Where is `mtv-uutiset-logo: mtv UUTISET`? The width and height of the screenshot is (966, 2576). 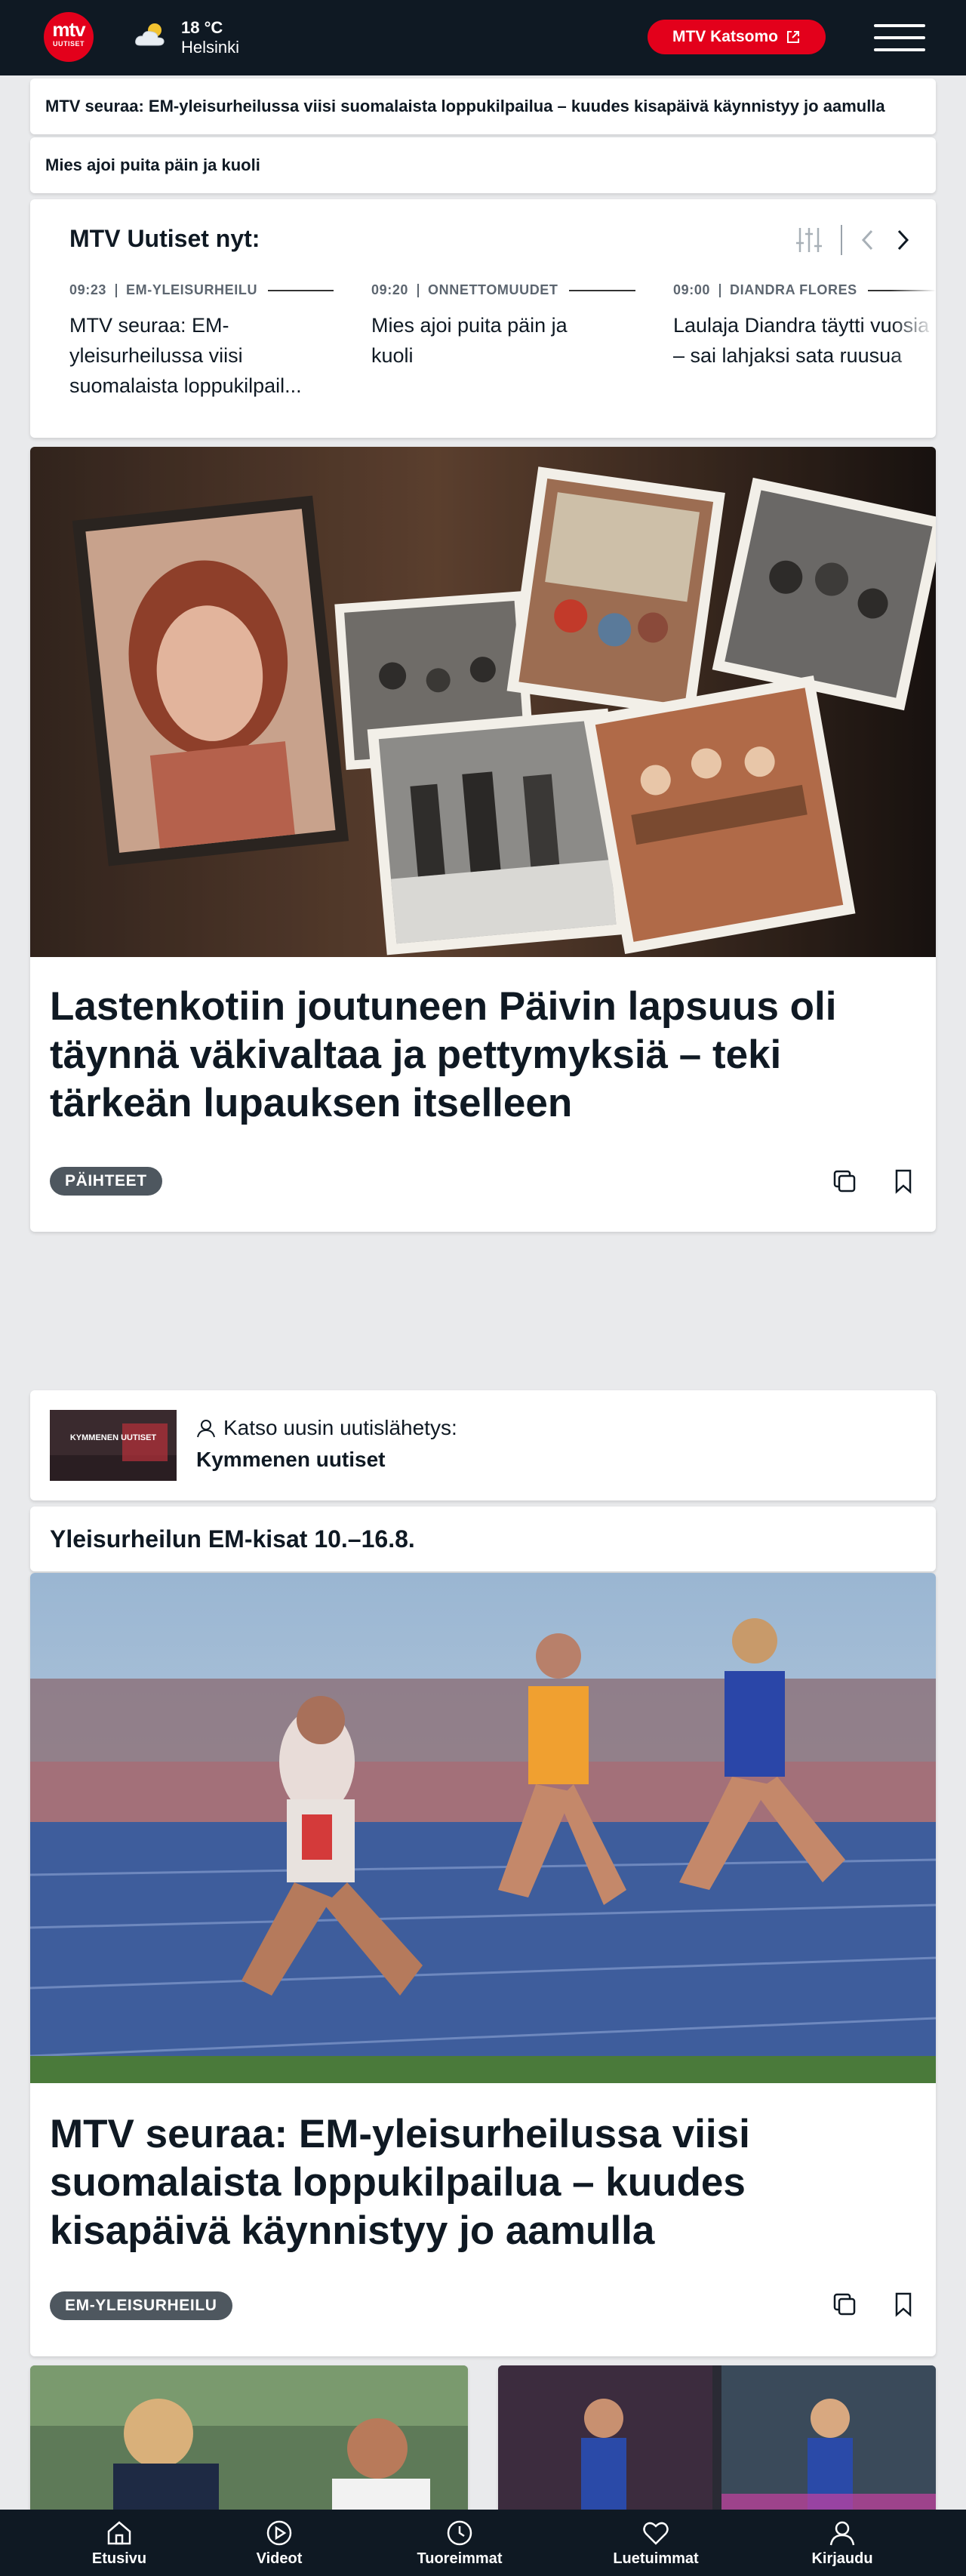 mtv-uutiset-logo: mtv UUTISET is located at coordinates (69, 37).